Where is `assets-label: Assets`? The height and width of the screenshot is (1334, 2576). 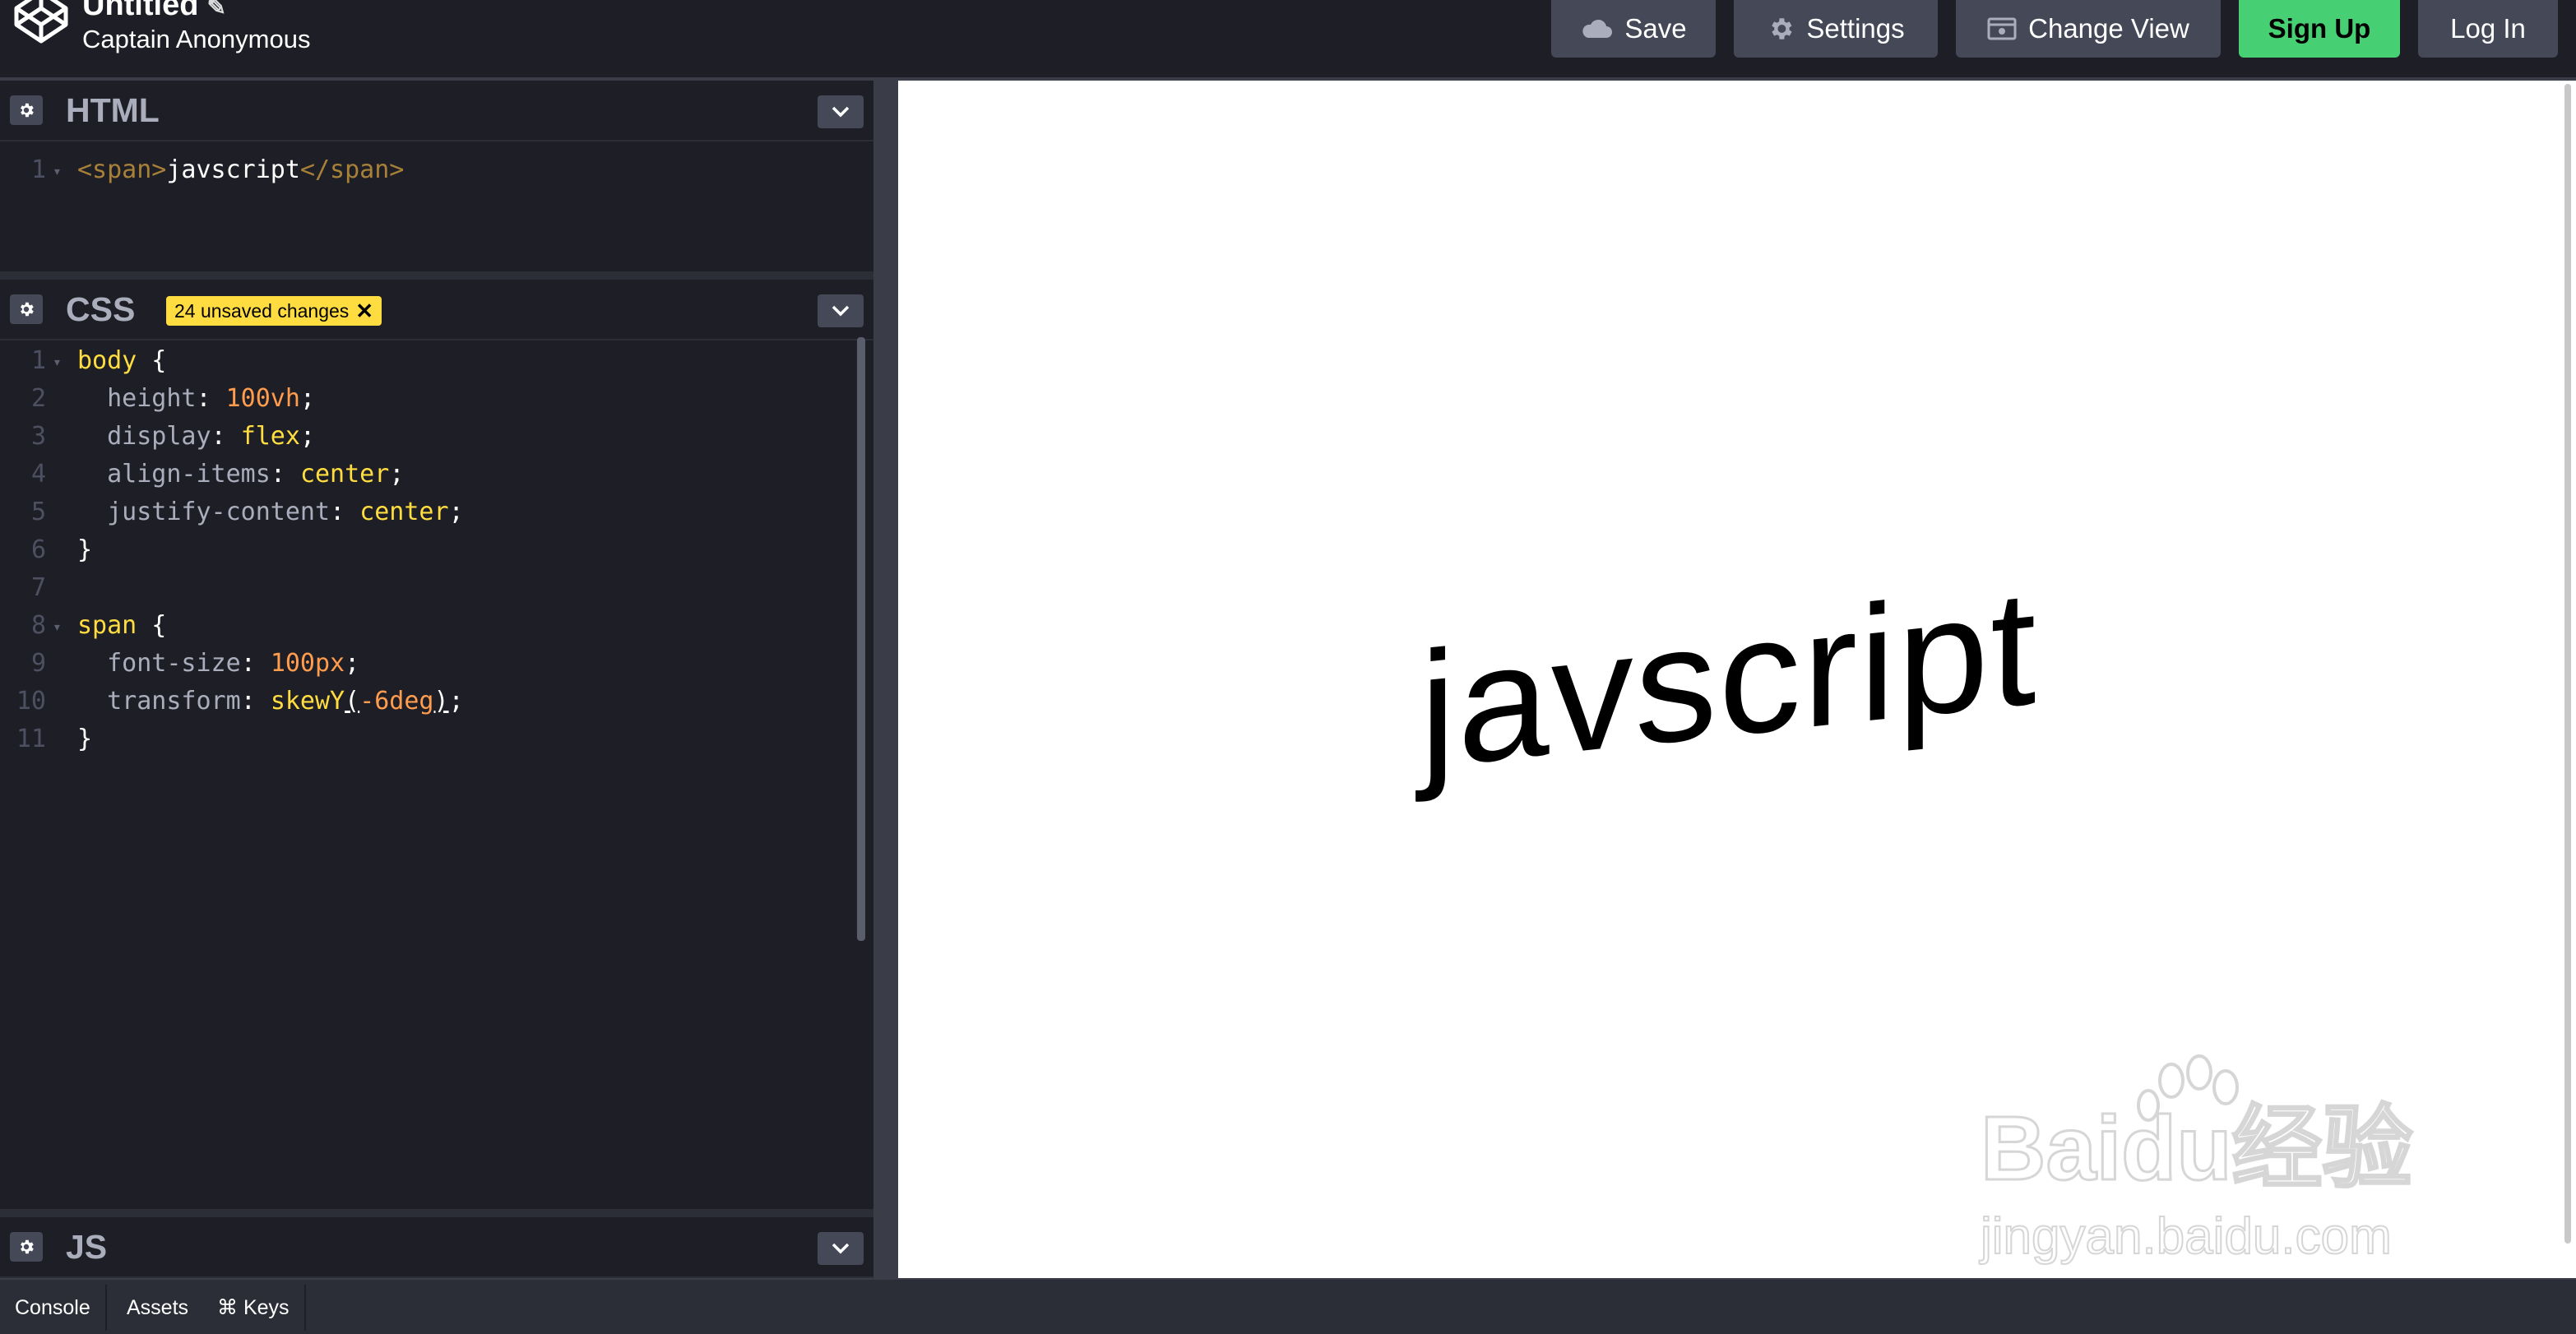
assets-label: Assets is located at coordinates (158, 1307).